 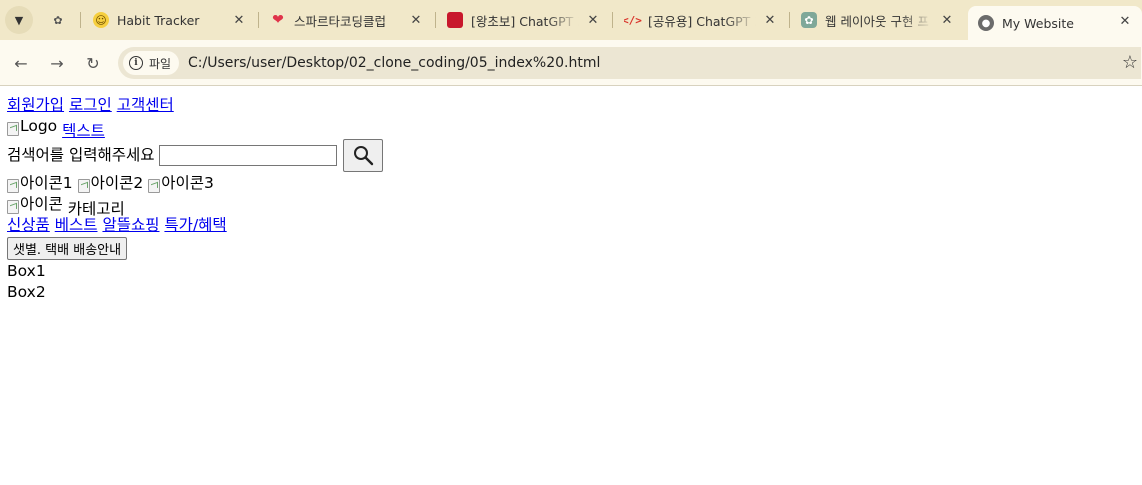 What do you see at coordinates (130, 225) in the screenshot?
I see `menu-link-savings: 알뜰쇼핑` at bounding box center [130, 225].